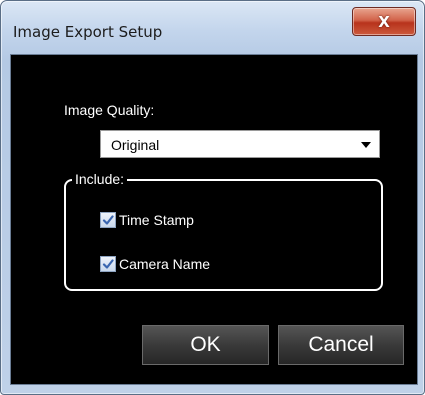  Describe the element at coordinates (341, 345) in the screenshot. I see `cancel-button: Cancel` at that location.